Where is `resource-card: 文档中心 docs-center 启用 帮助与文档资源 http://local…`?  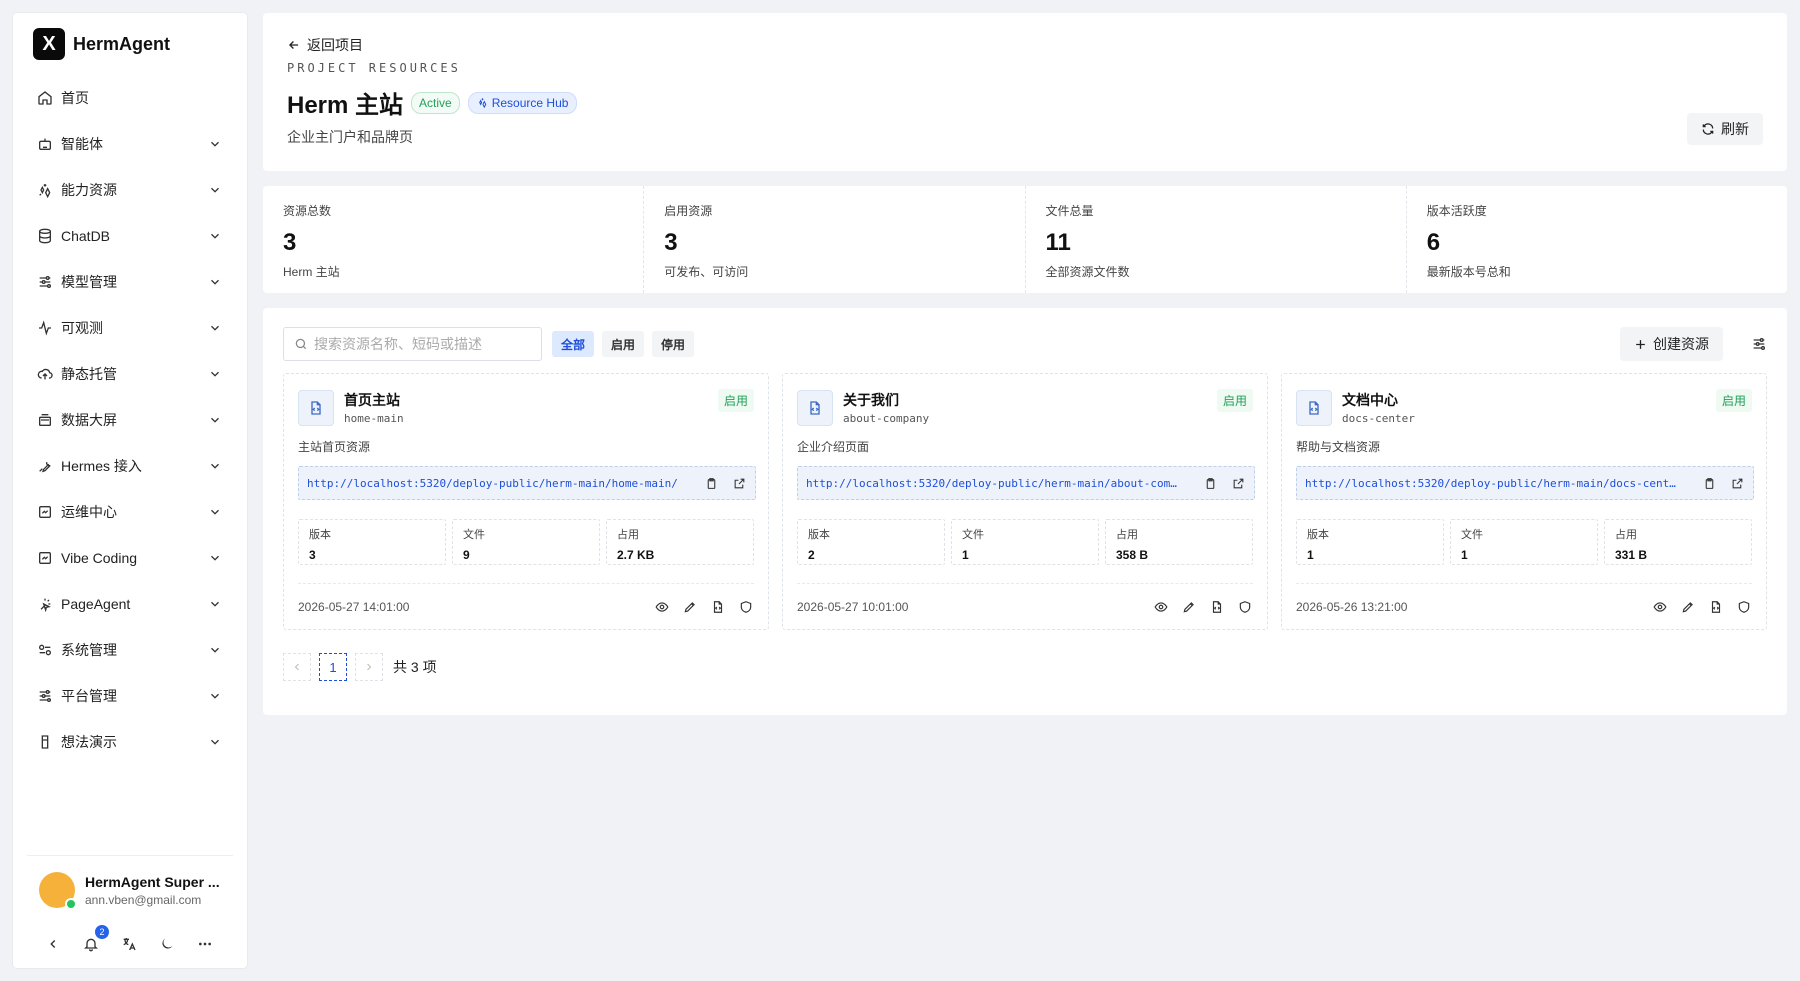 resource-card: 文档中心 docs-center 启用 帮助与文档资源 http://local… is located at coordinates (1524, 501).